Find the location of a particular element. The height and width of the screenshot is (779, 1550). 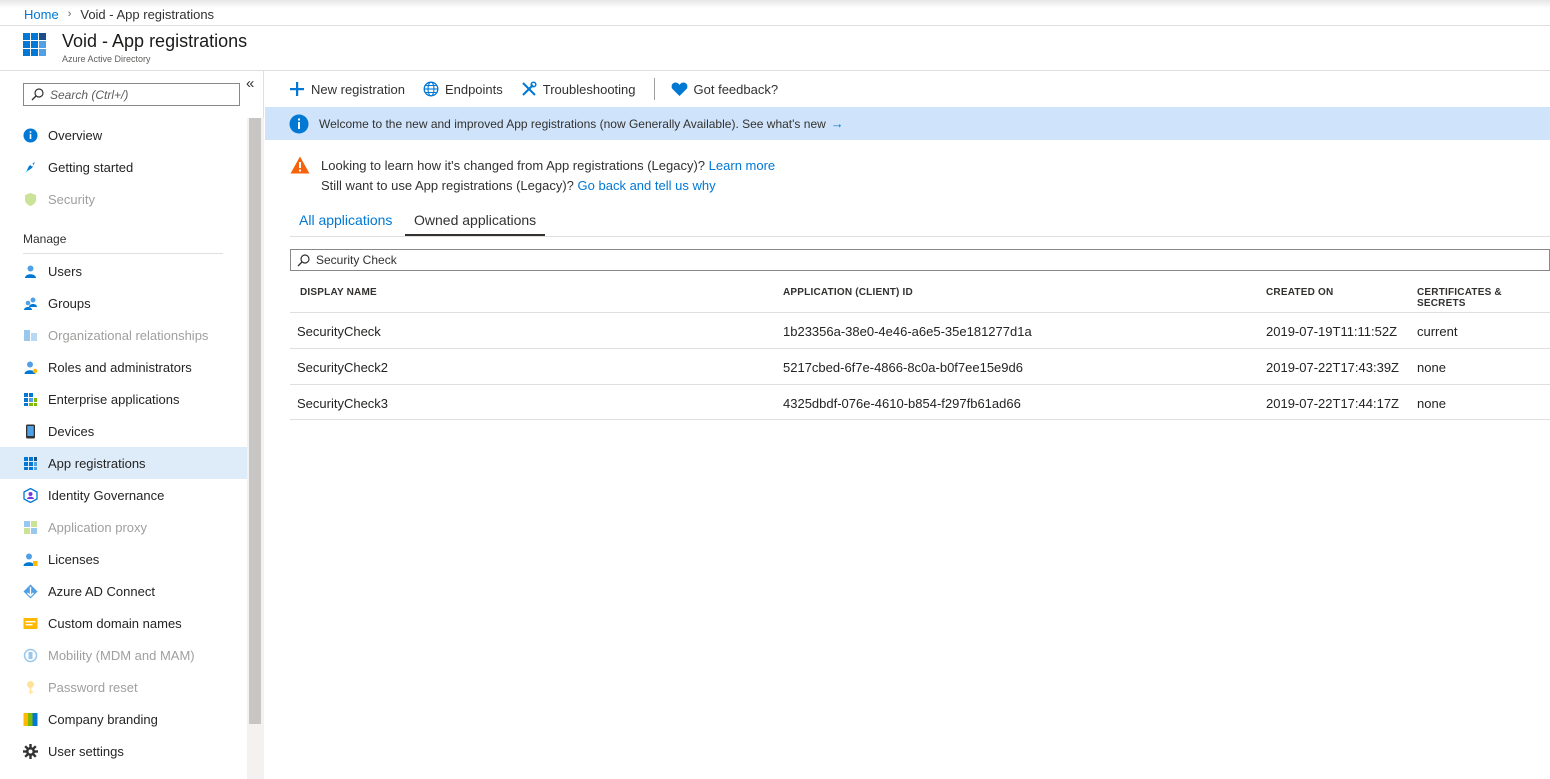

tabs-divider is located at coordinates (920, 236).